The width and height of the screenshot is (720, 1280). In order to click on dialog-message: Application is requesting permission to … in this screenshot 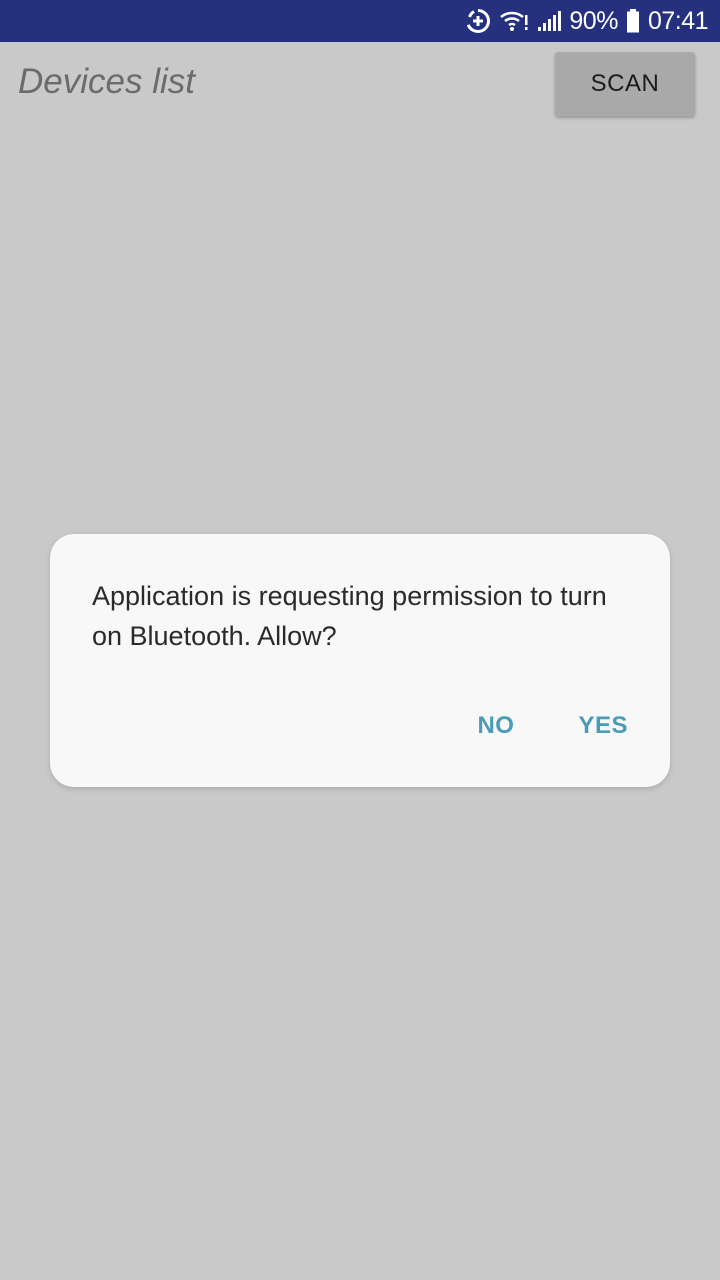, I will do `click(349, 616)`.